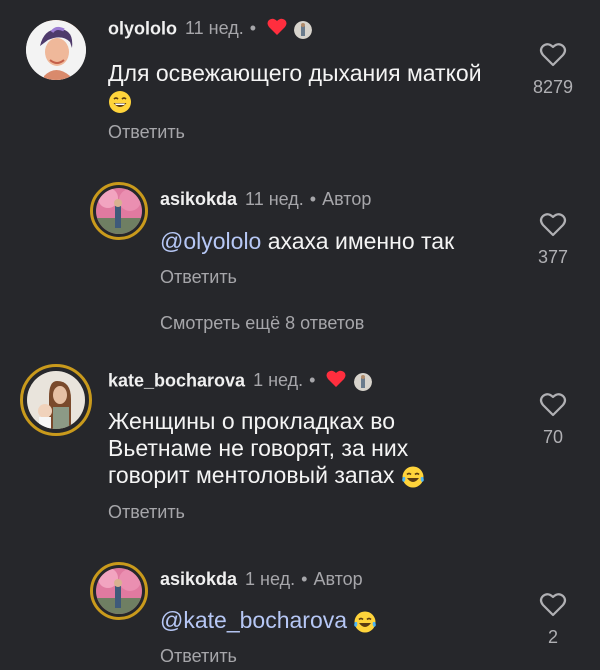 This screenshot has width=600, height=670. I want to click on avatar-kate-bocharova-image, so click(56, 400).